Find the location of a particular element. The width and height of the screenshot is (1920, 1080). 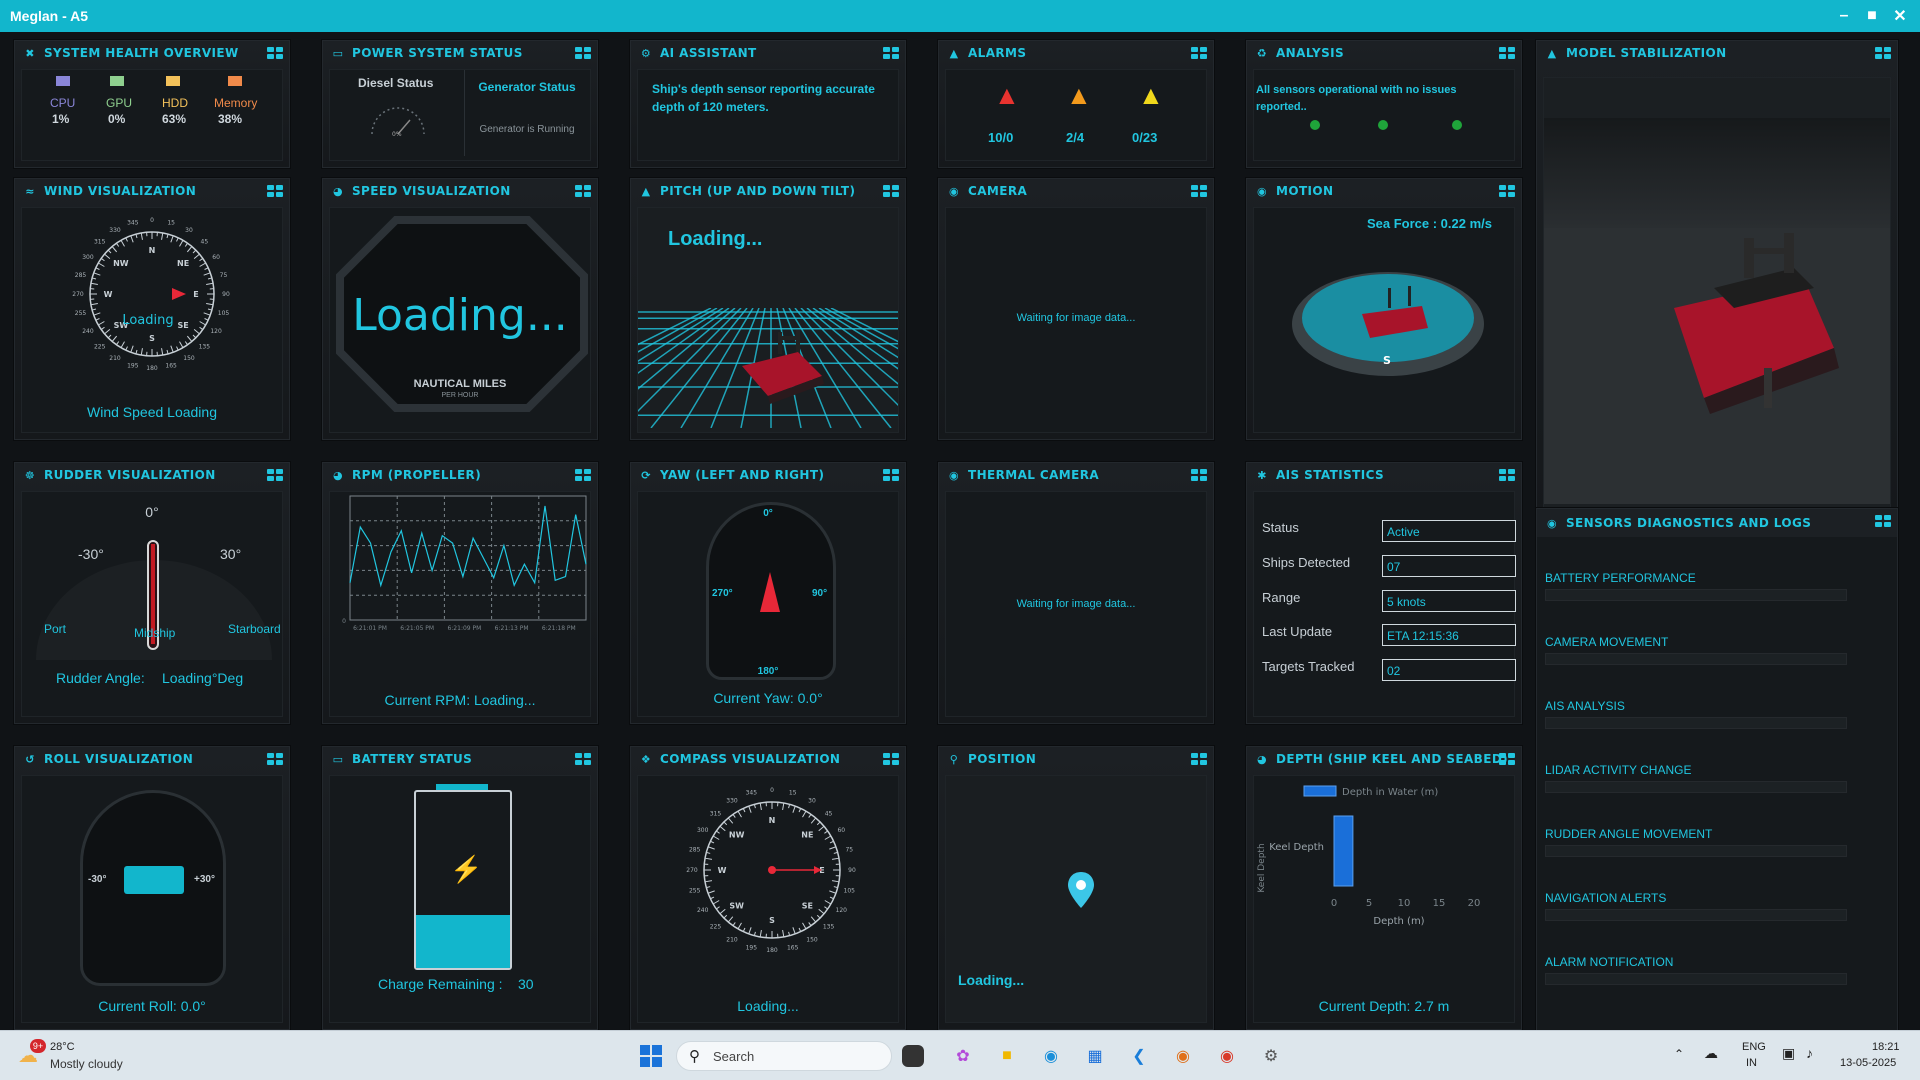

gpu-swatch is located at coordinates (117, 81).